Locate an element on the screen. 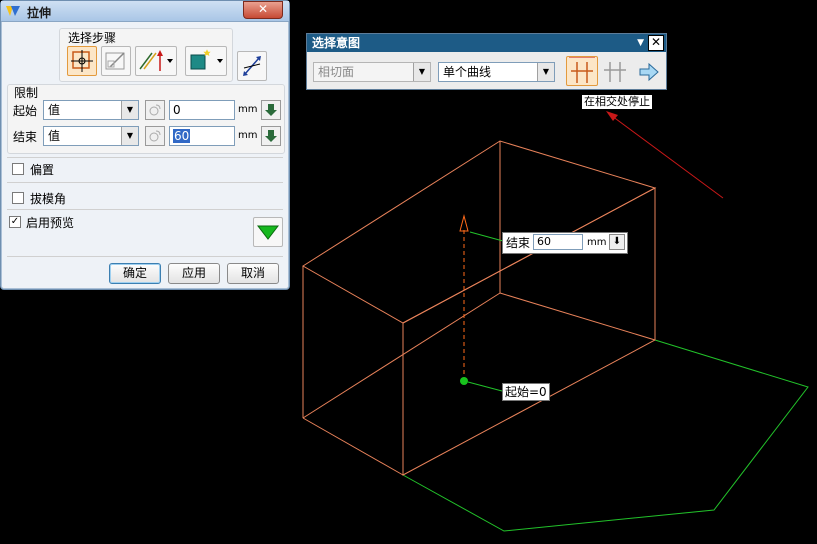 This screenshot has width=817, height=544. boolean-dropdown-button is located at coordinates (206, 61).